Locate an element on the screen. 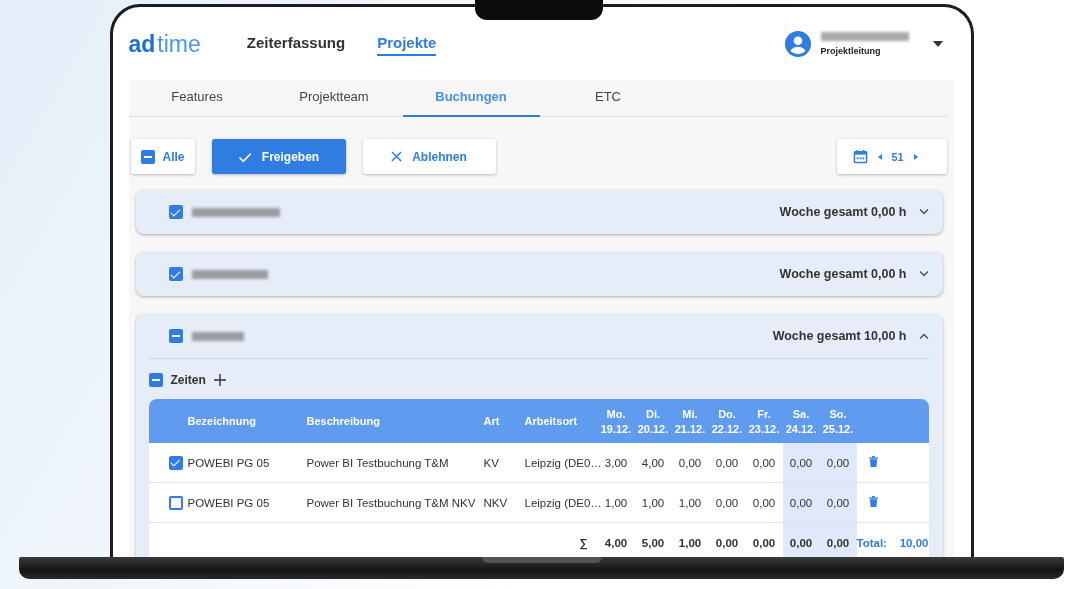 Image resolution: width=1083 pixels, height=589 pixels. column-header: Mi. 21.12. is located at coordinates (690, 421).